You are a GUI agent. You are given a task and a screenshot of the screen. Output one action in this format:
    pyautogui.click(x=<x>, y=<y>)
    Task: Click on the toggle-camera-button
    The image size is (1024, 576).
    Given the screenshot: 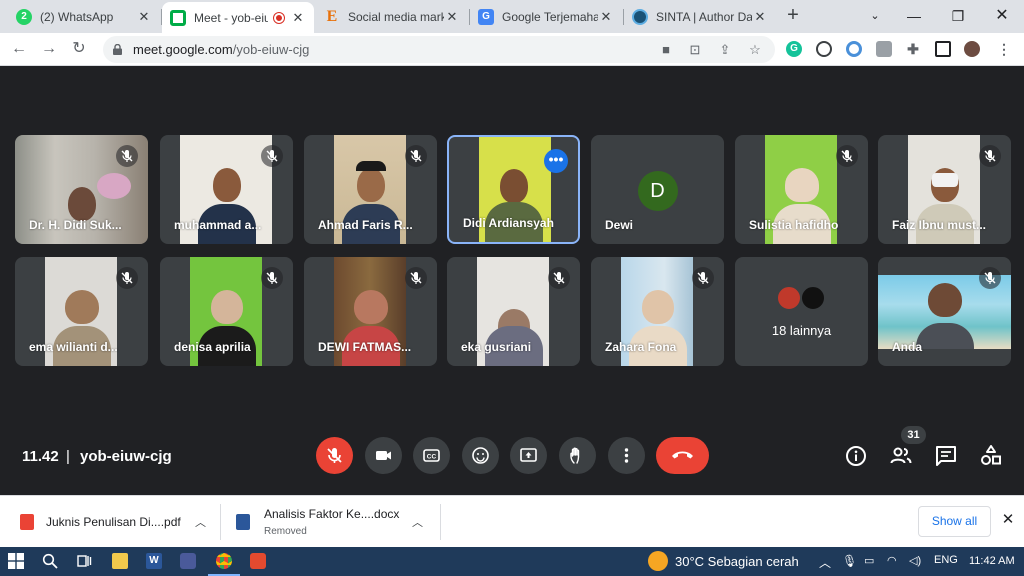 What is the action you would take?
    pyautogui.click(x=383, y=455)
    